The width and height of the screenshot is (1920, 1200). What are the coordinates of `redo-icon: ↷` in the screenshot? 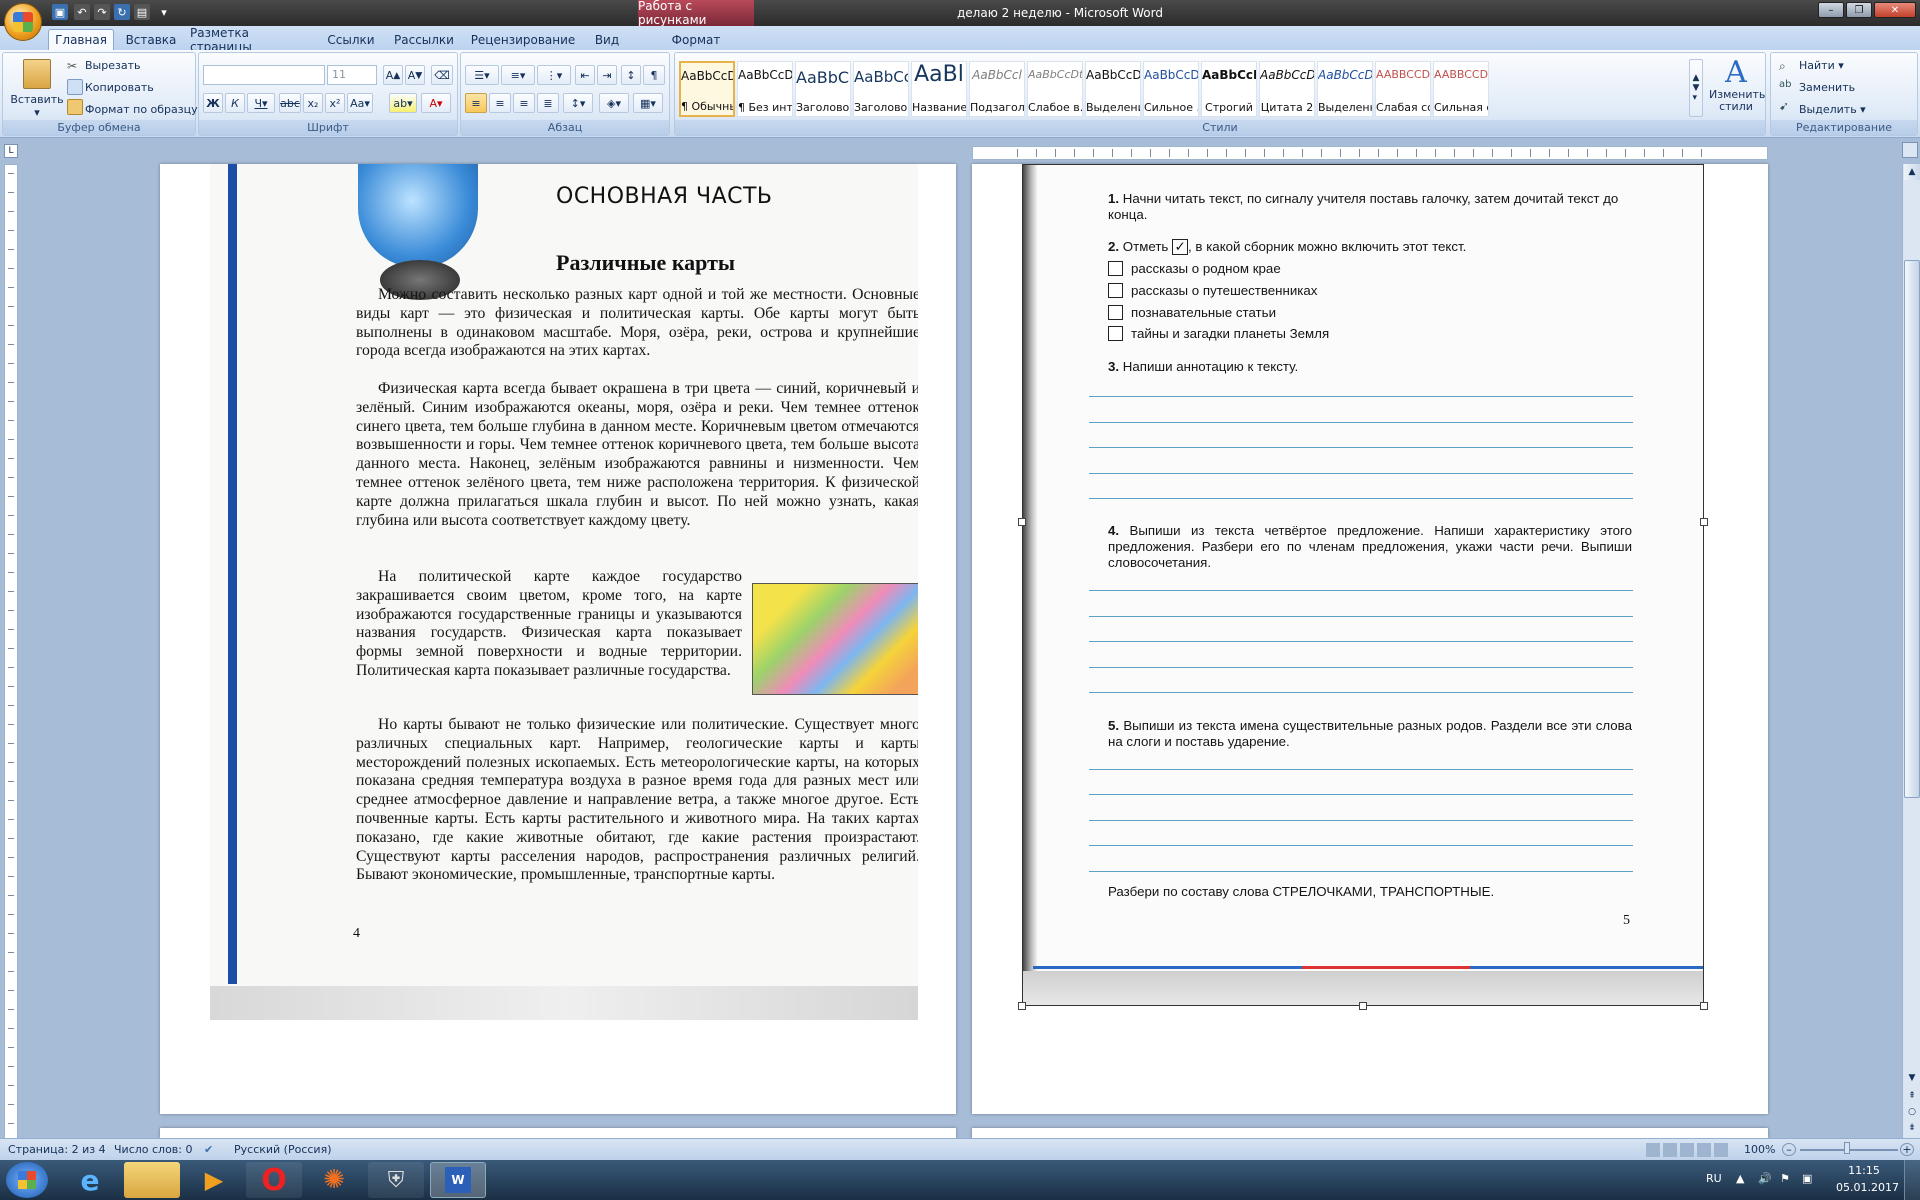 It's located at (102, 12).